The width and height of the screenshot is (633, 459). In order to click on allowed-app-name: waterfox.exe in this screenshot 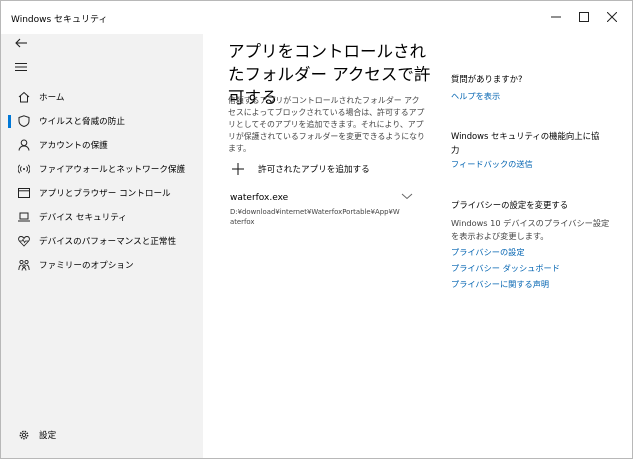, I will do `click(259, 198)`.